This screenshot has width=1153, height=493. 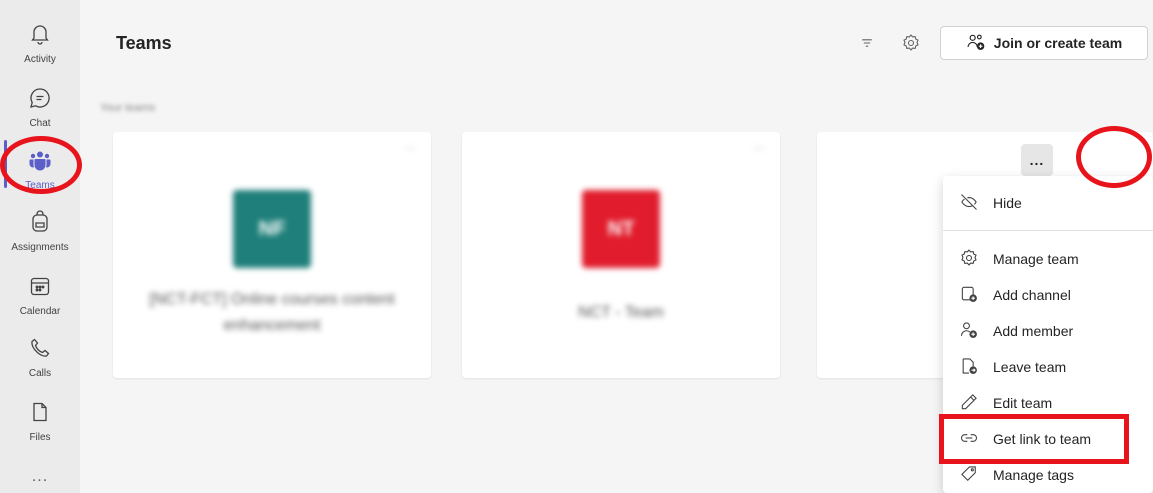 What do you see at coordinates (40, 311) in the screenshot?
I see `rail-label: Calendar` at bounding box center [40, 311].